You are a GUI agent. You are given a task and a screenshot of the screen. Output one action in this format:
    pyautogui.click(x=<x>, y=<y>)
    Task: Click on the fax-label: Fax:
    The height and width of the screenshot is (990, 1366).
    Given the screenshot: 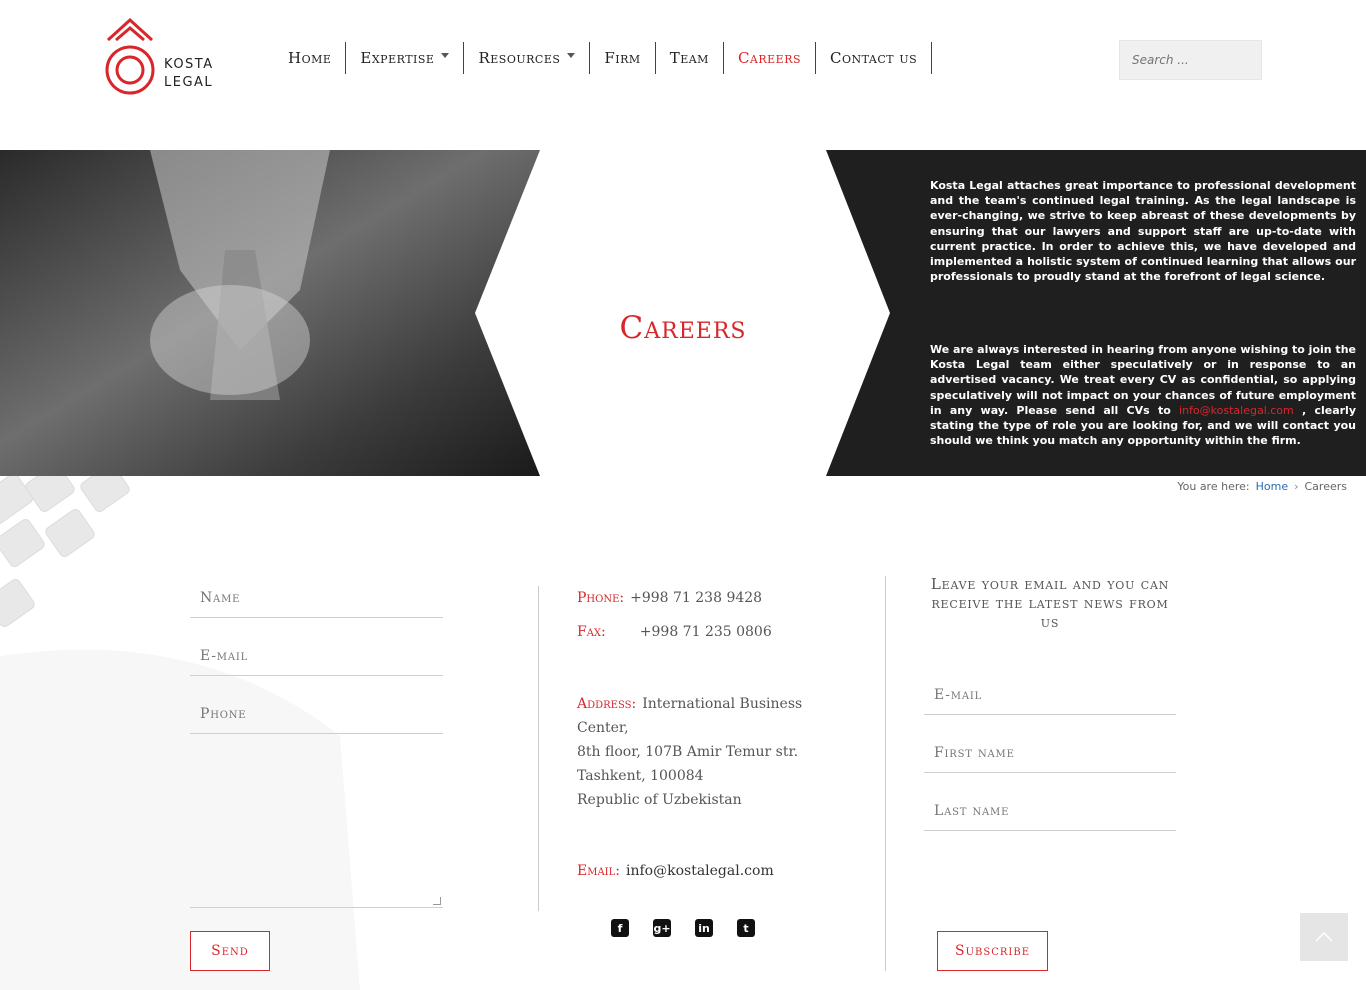 What is the action you would take?
    pyautogui.click(x=591, y=632)
    